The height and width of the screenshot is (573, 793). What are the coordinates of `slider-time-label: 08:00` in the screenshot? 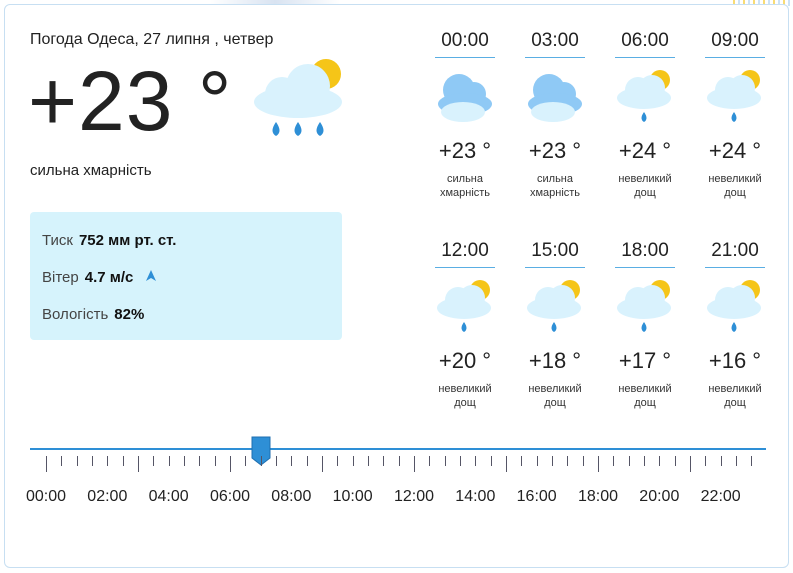 It's located at (291, 497).